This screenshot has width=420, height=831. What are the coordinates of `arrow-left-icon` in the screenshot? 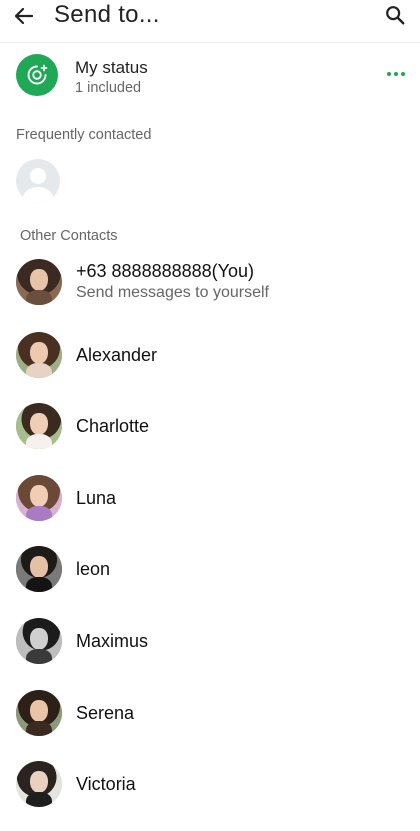 It's located at (24, 16).